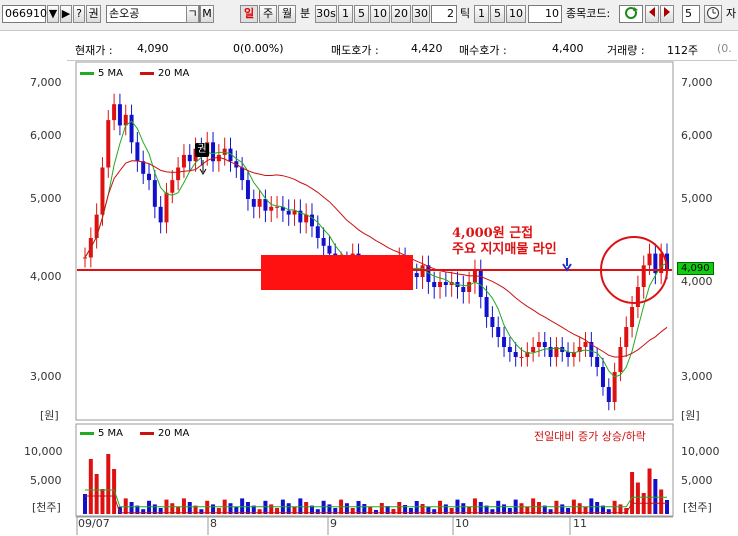 This screenshot has width=738, height=536. Describe the element at coordinates (590, 436) in the screenshot. I see `volume-note: 전일대비 증가 상승/하락` at that location.